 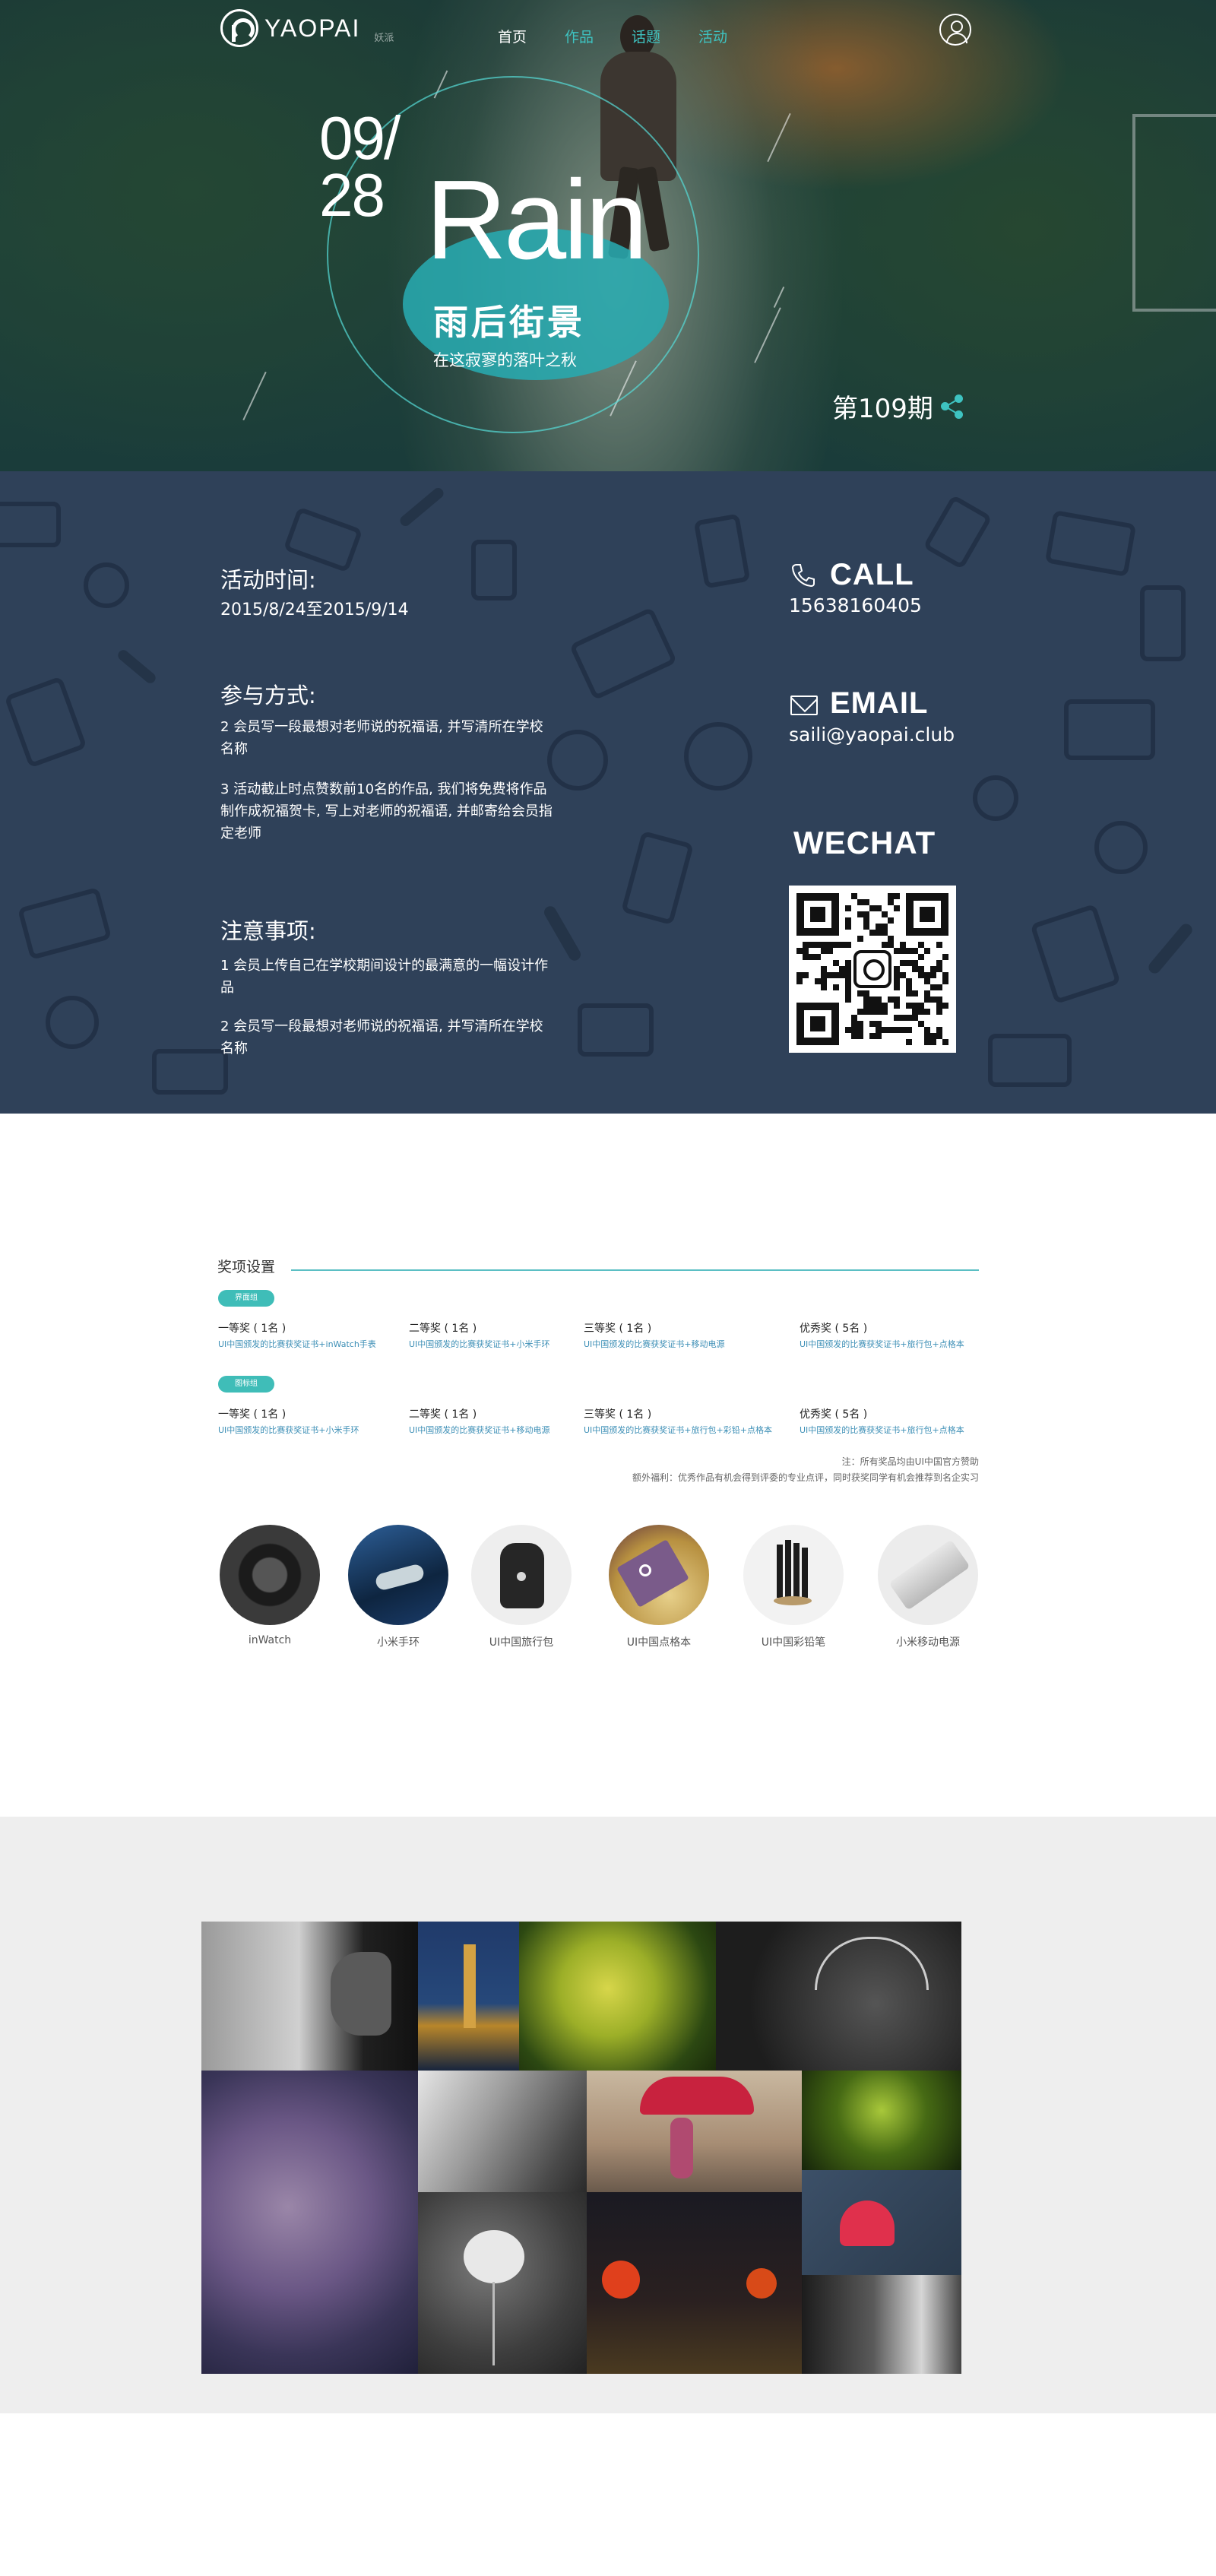 What do you see at coordinates (509, 322) in the screenshot?
I see `hero-title-cn: 雨后街景` at bounding box center [509, 322].